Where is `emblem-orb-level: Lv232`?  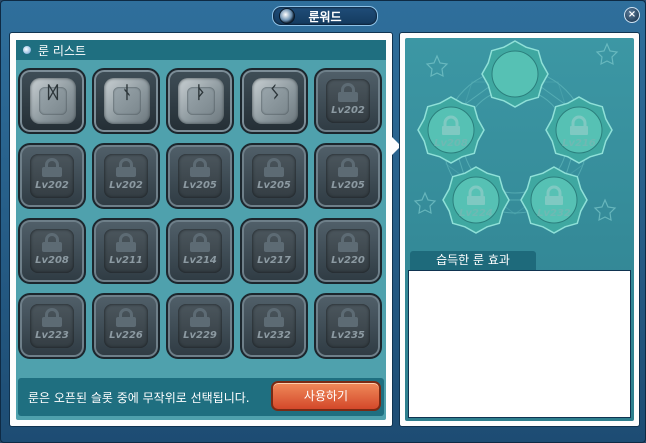
emblem-orb-level: Lv232 is located at coordinates (554, 213).